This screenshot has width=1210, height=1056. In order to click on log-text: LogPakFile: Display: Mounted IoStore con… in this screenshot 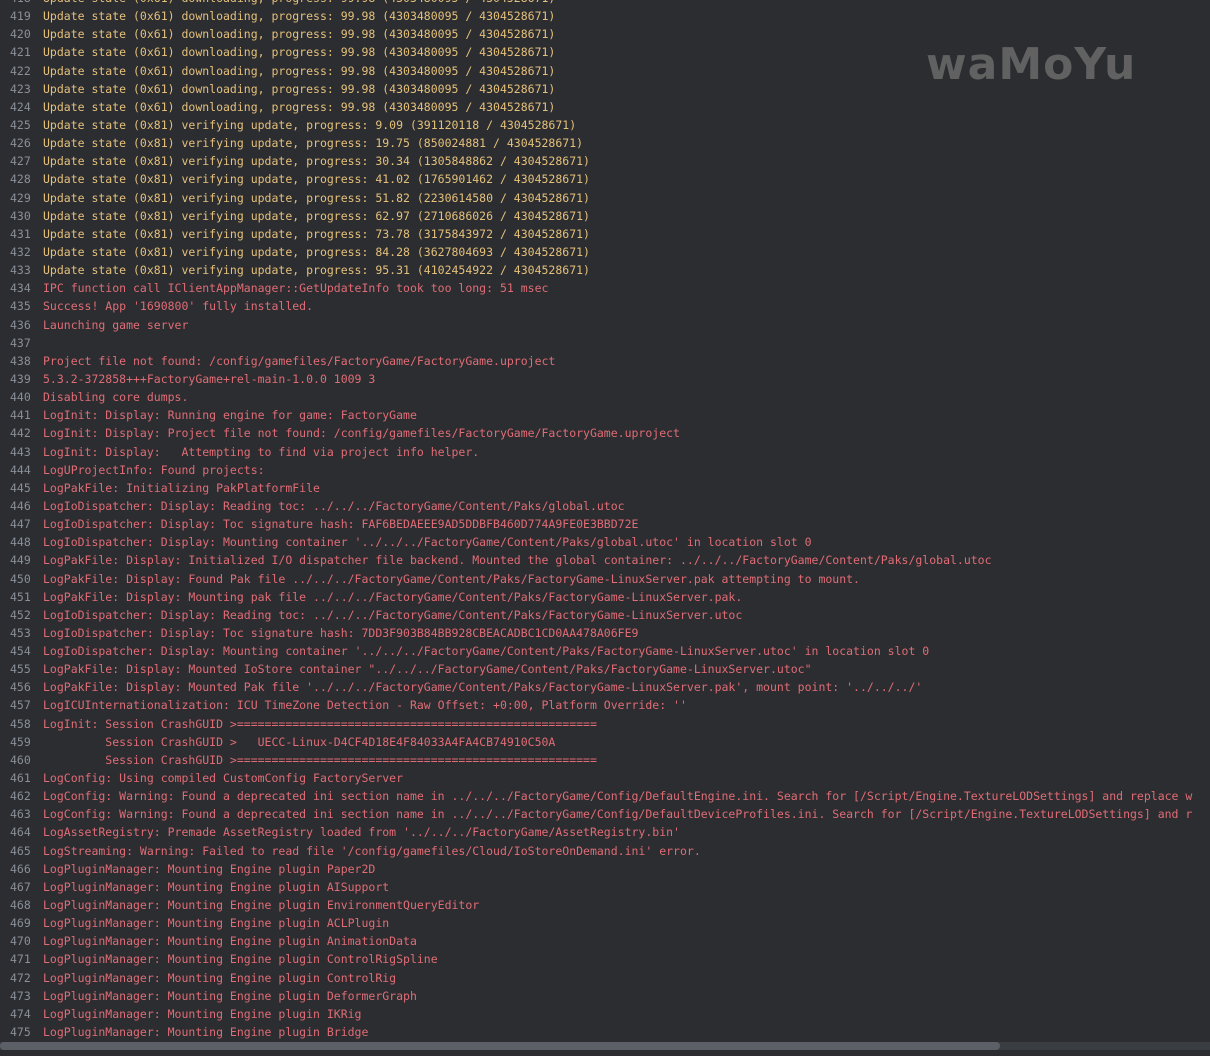, I will do `click(427, 669)`.